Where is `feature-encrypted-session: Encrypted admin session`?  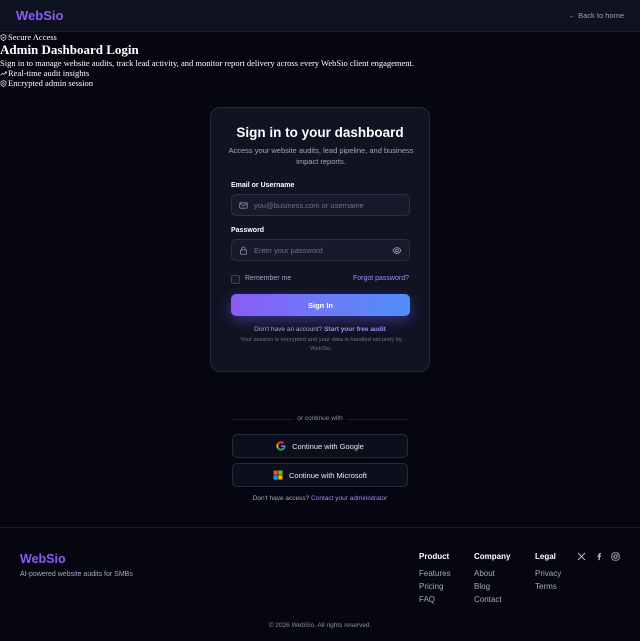
feature-encrypted-session: Encrypted admin session is located at coordinates (320, 83).